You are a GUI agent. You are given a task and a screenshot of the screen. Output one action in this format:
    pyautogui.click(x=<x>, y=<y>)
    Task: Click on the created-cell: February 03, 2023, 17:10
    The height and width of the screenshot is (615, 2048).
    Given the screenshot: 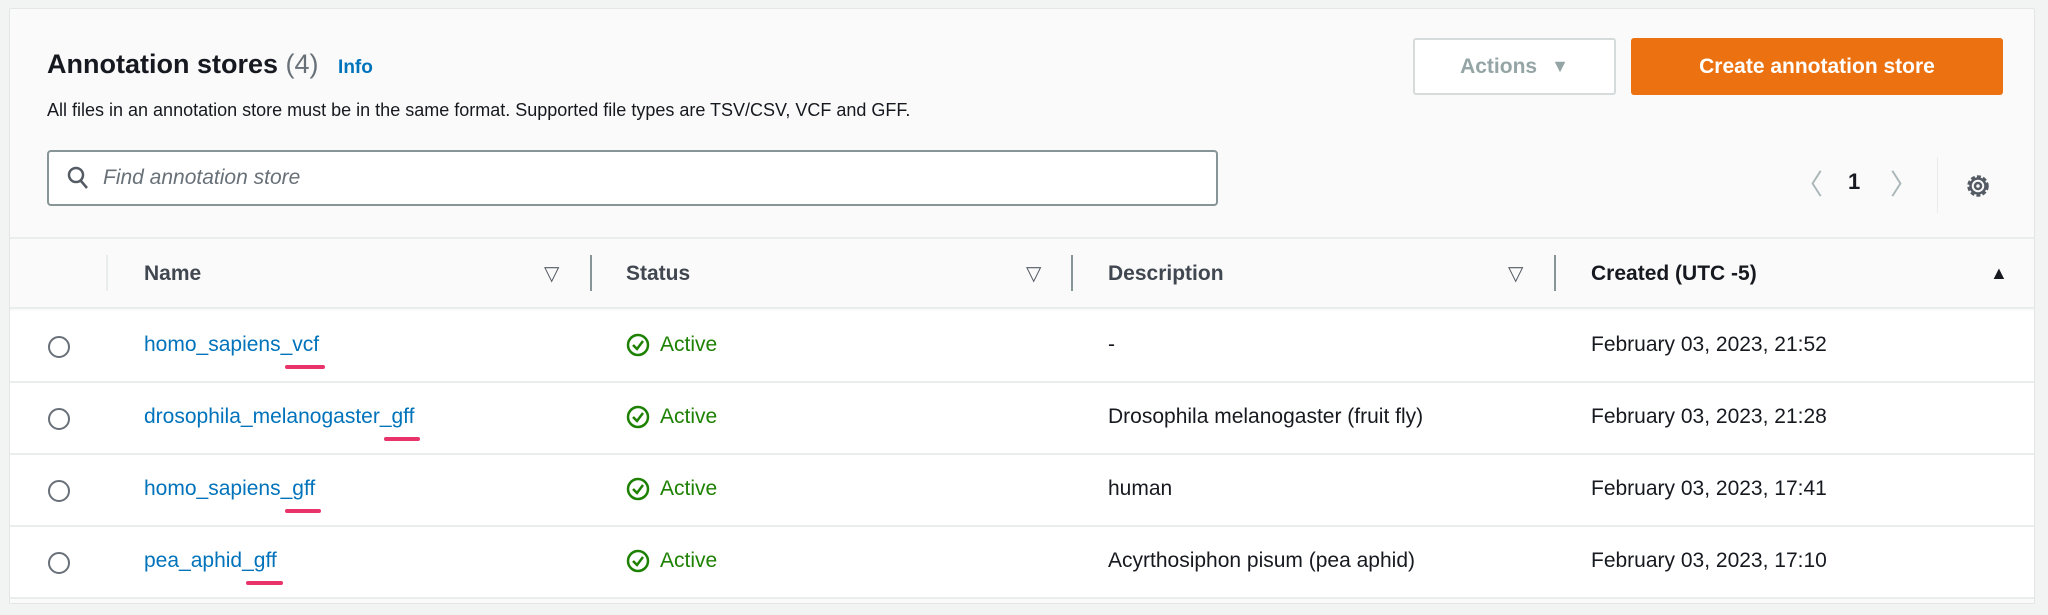 What is the action you would take?
    pyautogui.click(x=1709, y=560)
    